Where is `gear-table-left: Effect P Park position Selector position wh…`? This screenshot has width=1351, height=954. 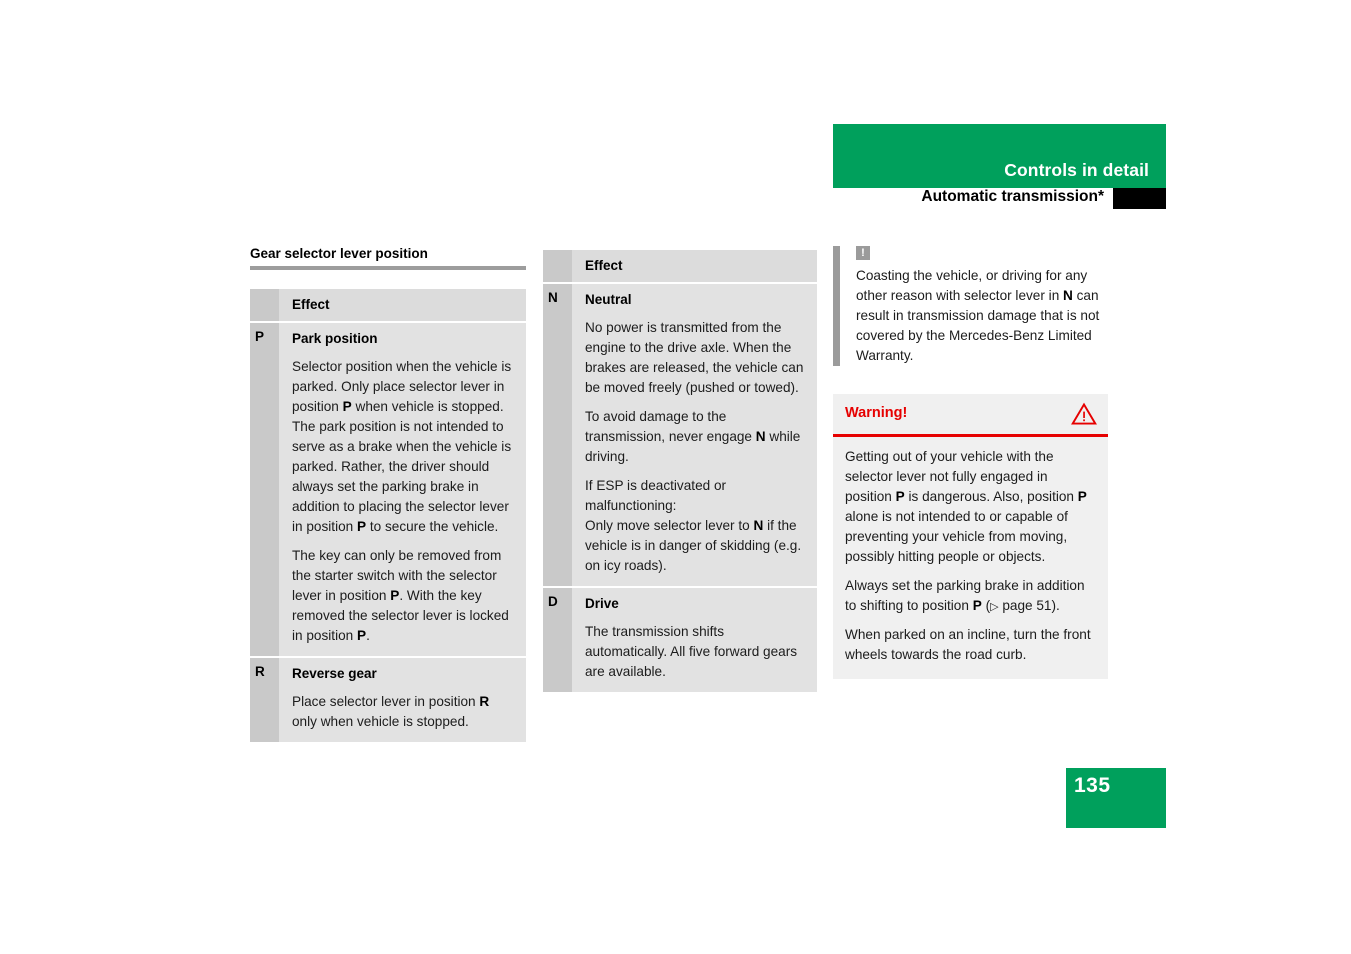
gear-table-left: Effect P Park position Selector position wh… is located at coordinates (388, 516).